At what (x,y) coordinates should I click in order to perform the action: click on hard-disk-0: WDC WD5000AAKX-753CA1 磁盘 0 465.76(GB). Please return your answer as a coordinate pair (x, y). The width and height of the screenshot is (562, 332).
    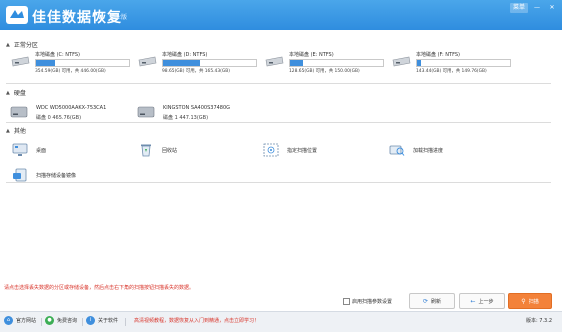
    Looking at the image, I should click on (75, 114).